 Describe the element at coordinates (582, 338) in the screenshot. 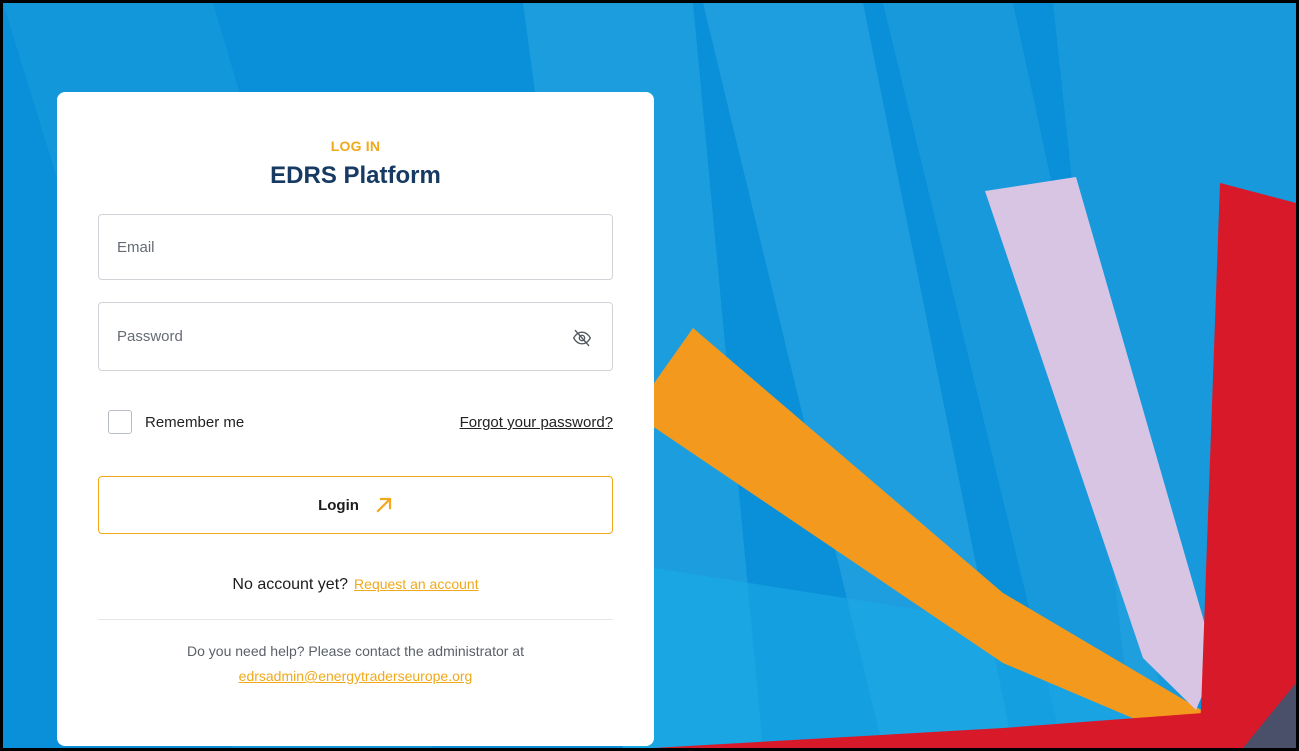

I see `eye-off-icon` at that location.